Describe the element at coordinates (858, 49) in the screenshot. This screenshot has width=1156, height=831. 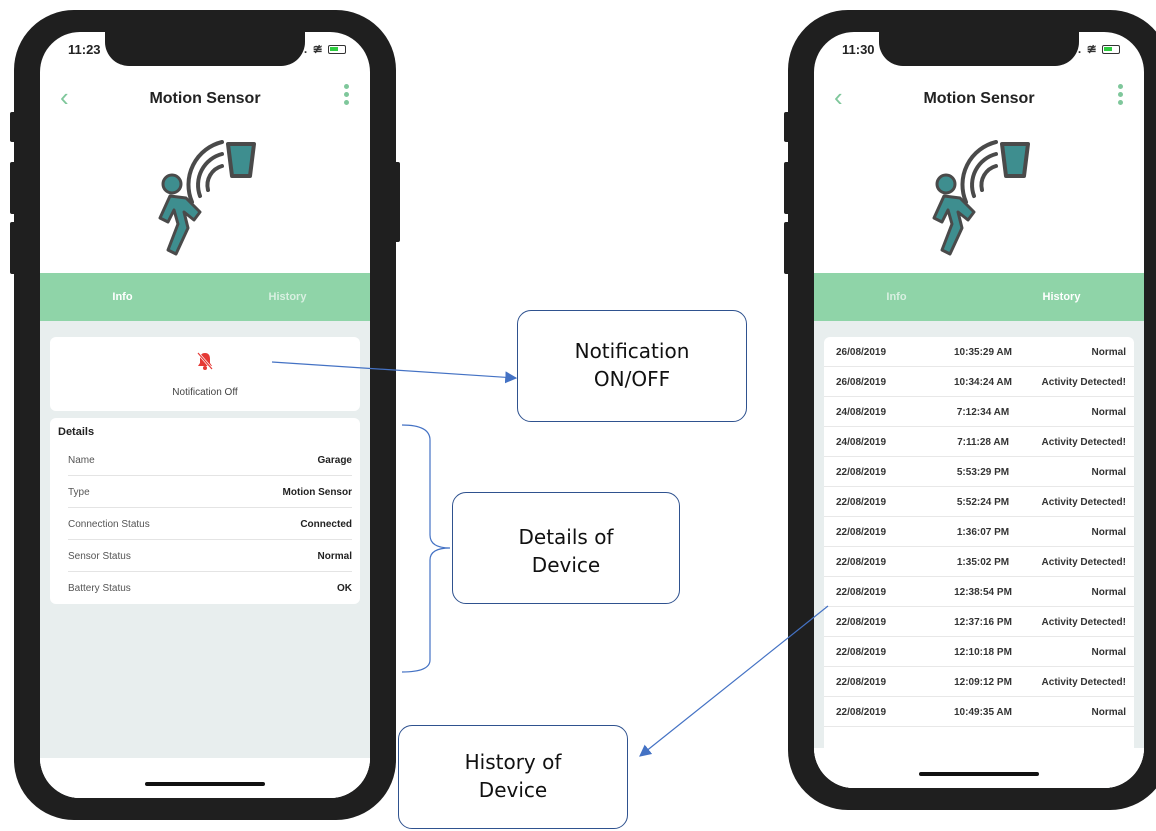
I see `status-time: 11:30` at that location.